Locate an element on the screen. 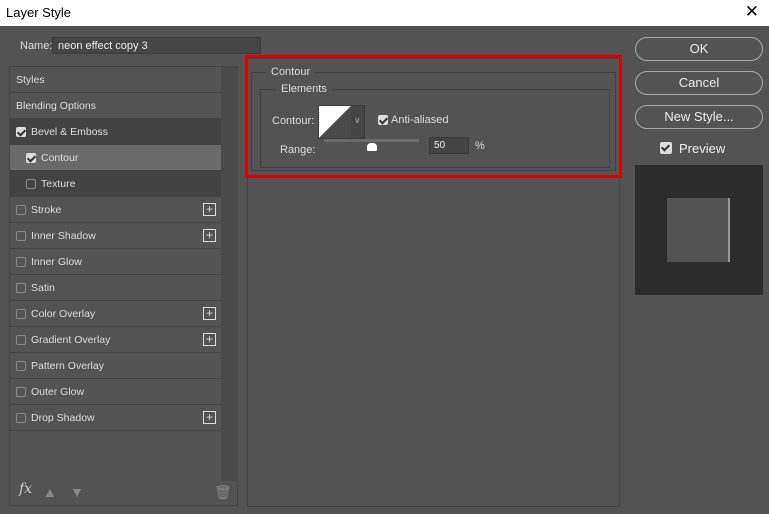 This screenshot has height=514, width=769. sidebar-item-inner-shadow: Inner Shadow + is located at coordinates (115, 236).